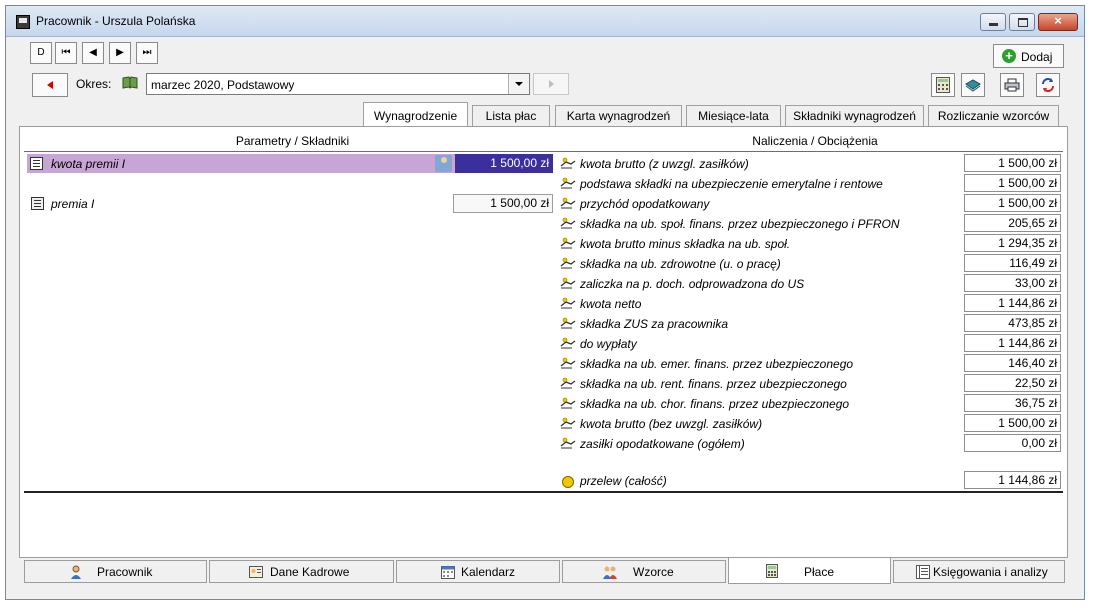  What do you see at coordinates (88, 164) in the screenshot?
I see `param-label: kwota premii I` at bounding box center [88, 164].